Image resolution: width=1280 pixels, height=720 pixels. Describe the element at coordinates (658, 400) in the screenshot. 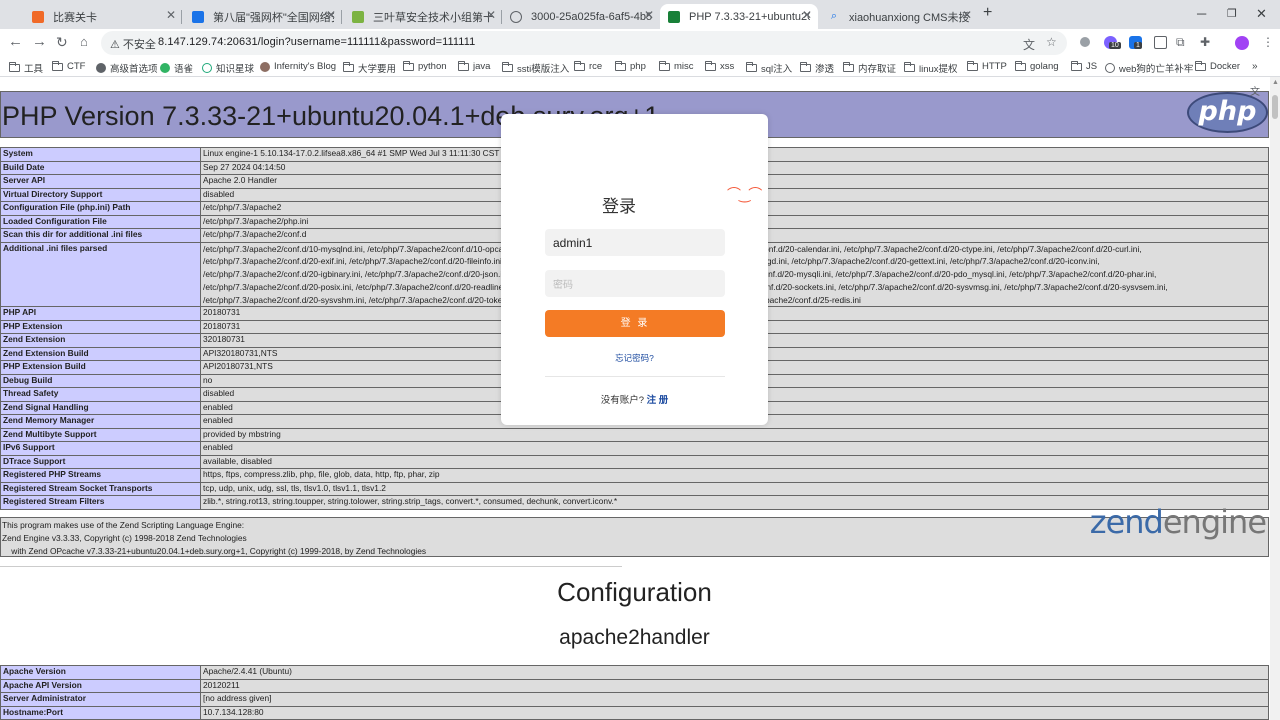

I see `signup-link: 注 册` at that location.